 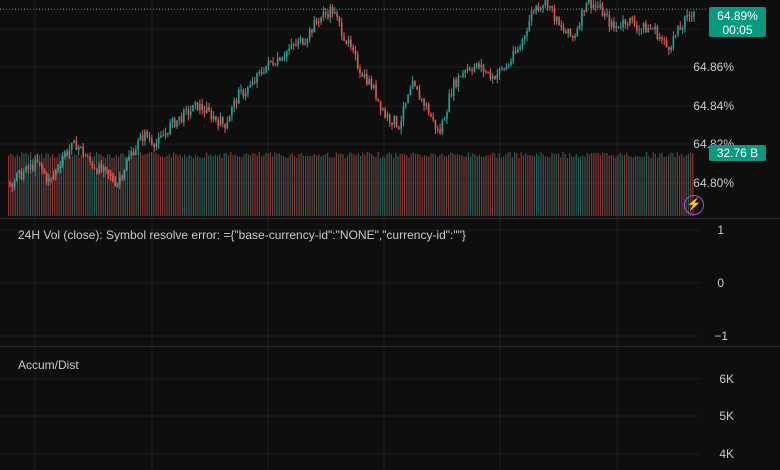 I want to click on accum-dist-axis-tick: 4K, so click(x=726, y=454).